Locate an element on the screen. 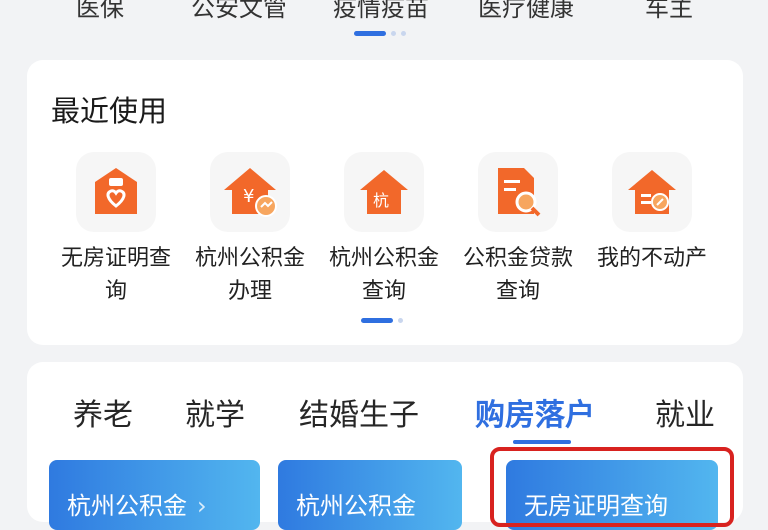 Image resolution: width=768 pixels, height=530 pixels. app-fund-loan-query: 公积金贷款 查询 is located at coordinates (518, 230).